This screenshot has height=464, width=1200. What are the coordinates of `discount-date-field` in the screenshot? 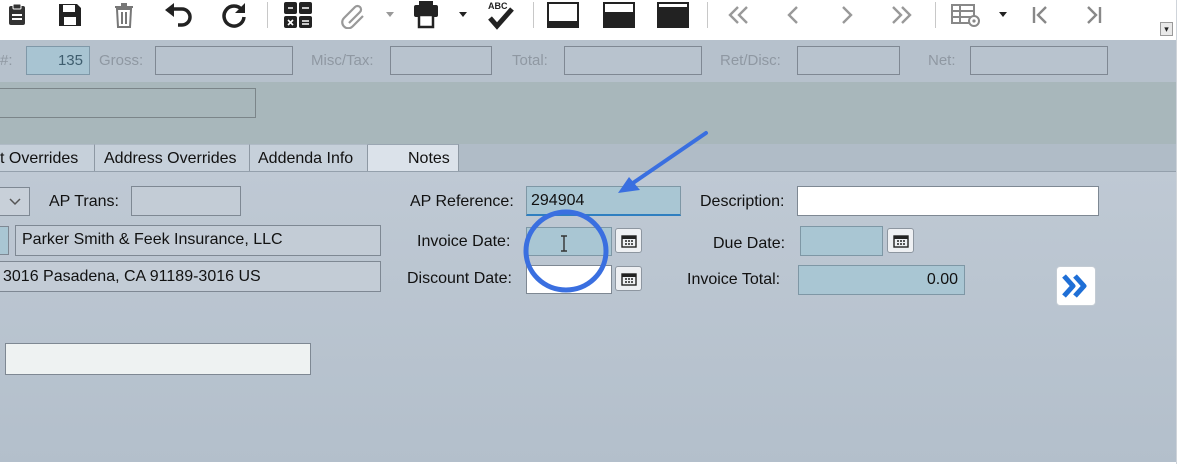 It's located at (569, 279).